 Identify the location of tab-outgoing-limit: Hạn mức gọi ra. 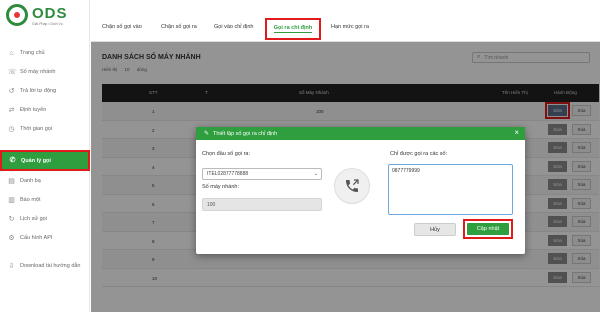
(350, 27).